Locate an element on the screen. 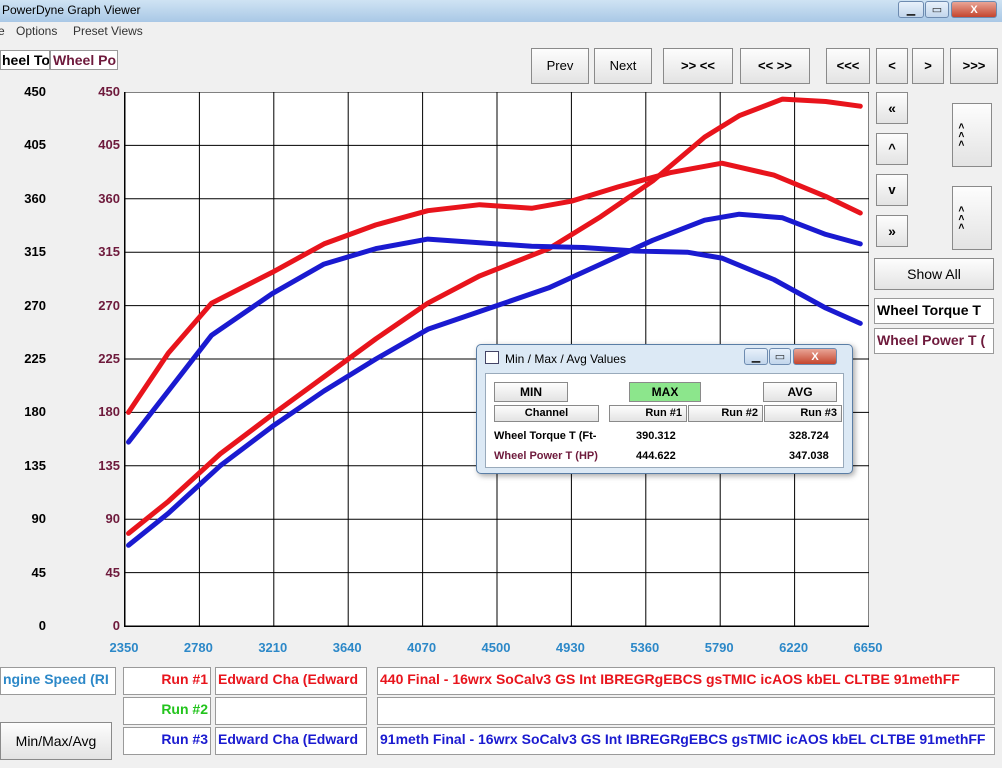 This screenshot has width=1002, height=768. y-tick-right: 225 is located at coordinates (109, 358).